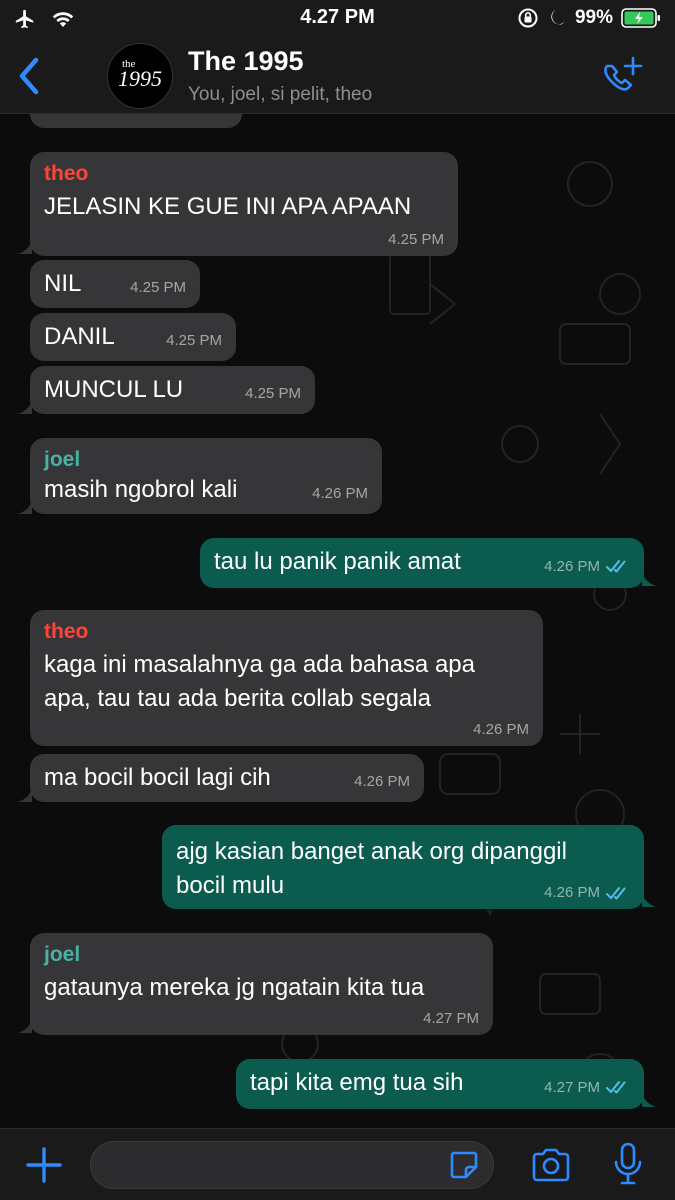  What do you see at coordinates (440, 1084) in the screenshot?
I see `message-bubble-outgoing: tapi kita emg tua sih 4.27 PM` at bounding box center [440, 1084].